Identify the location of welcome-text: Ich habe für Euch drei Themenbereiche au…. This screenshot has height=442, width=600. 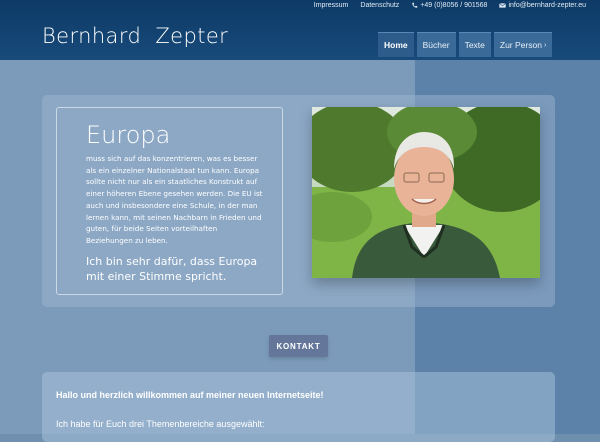
(160, 424).